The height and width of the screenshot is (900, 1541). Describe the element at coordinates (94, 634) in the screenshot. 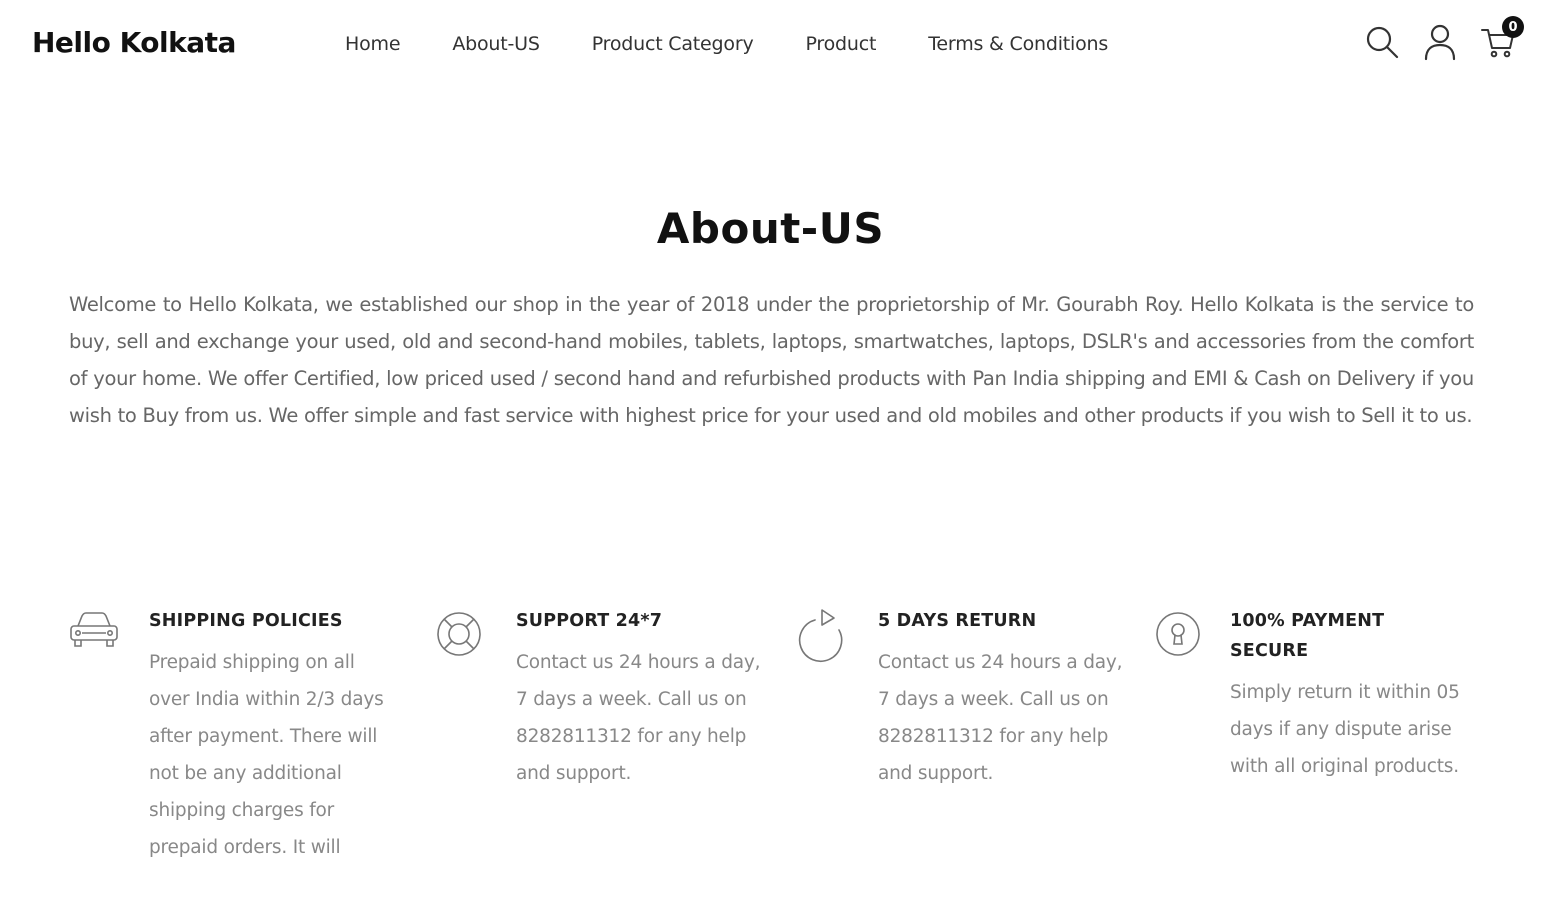

I see `car-icon` at that location.